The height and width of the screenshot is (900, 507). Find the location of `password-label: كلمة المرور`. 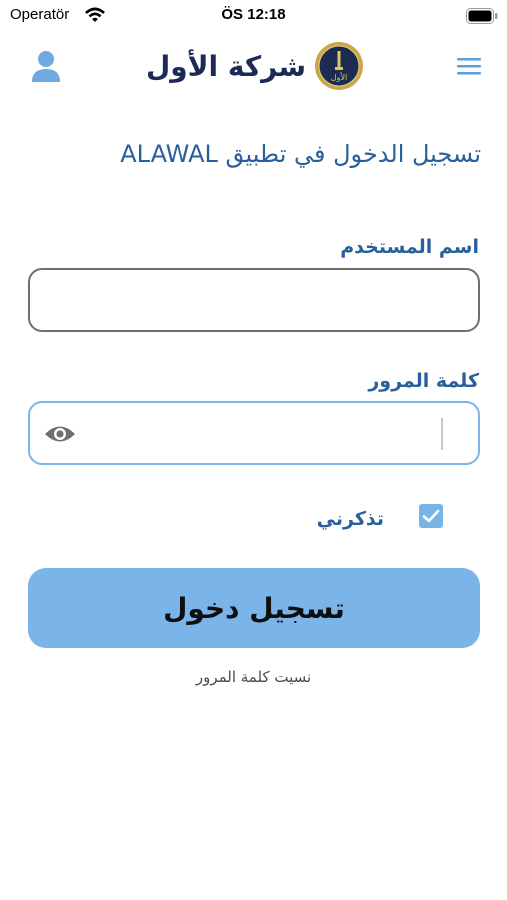

password-label: كلمة المرور is located at coordinates (423, 381).